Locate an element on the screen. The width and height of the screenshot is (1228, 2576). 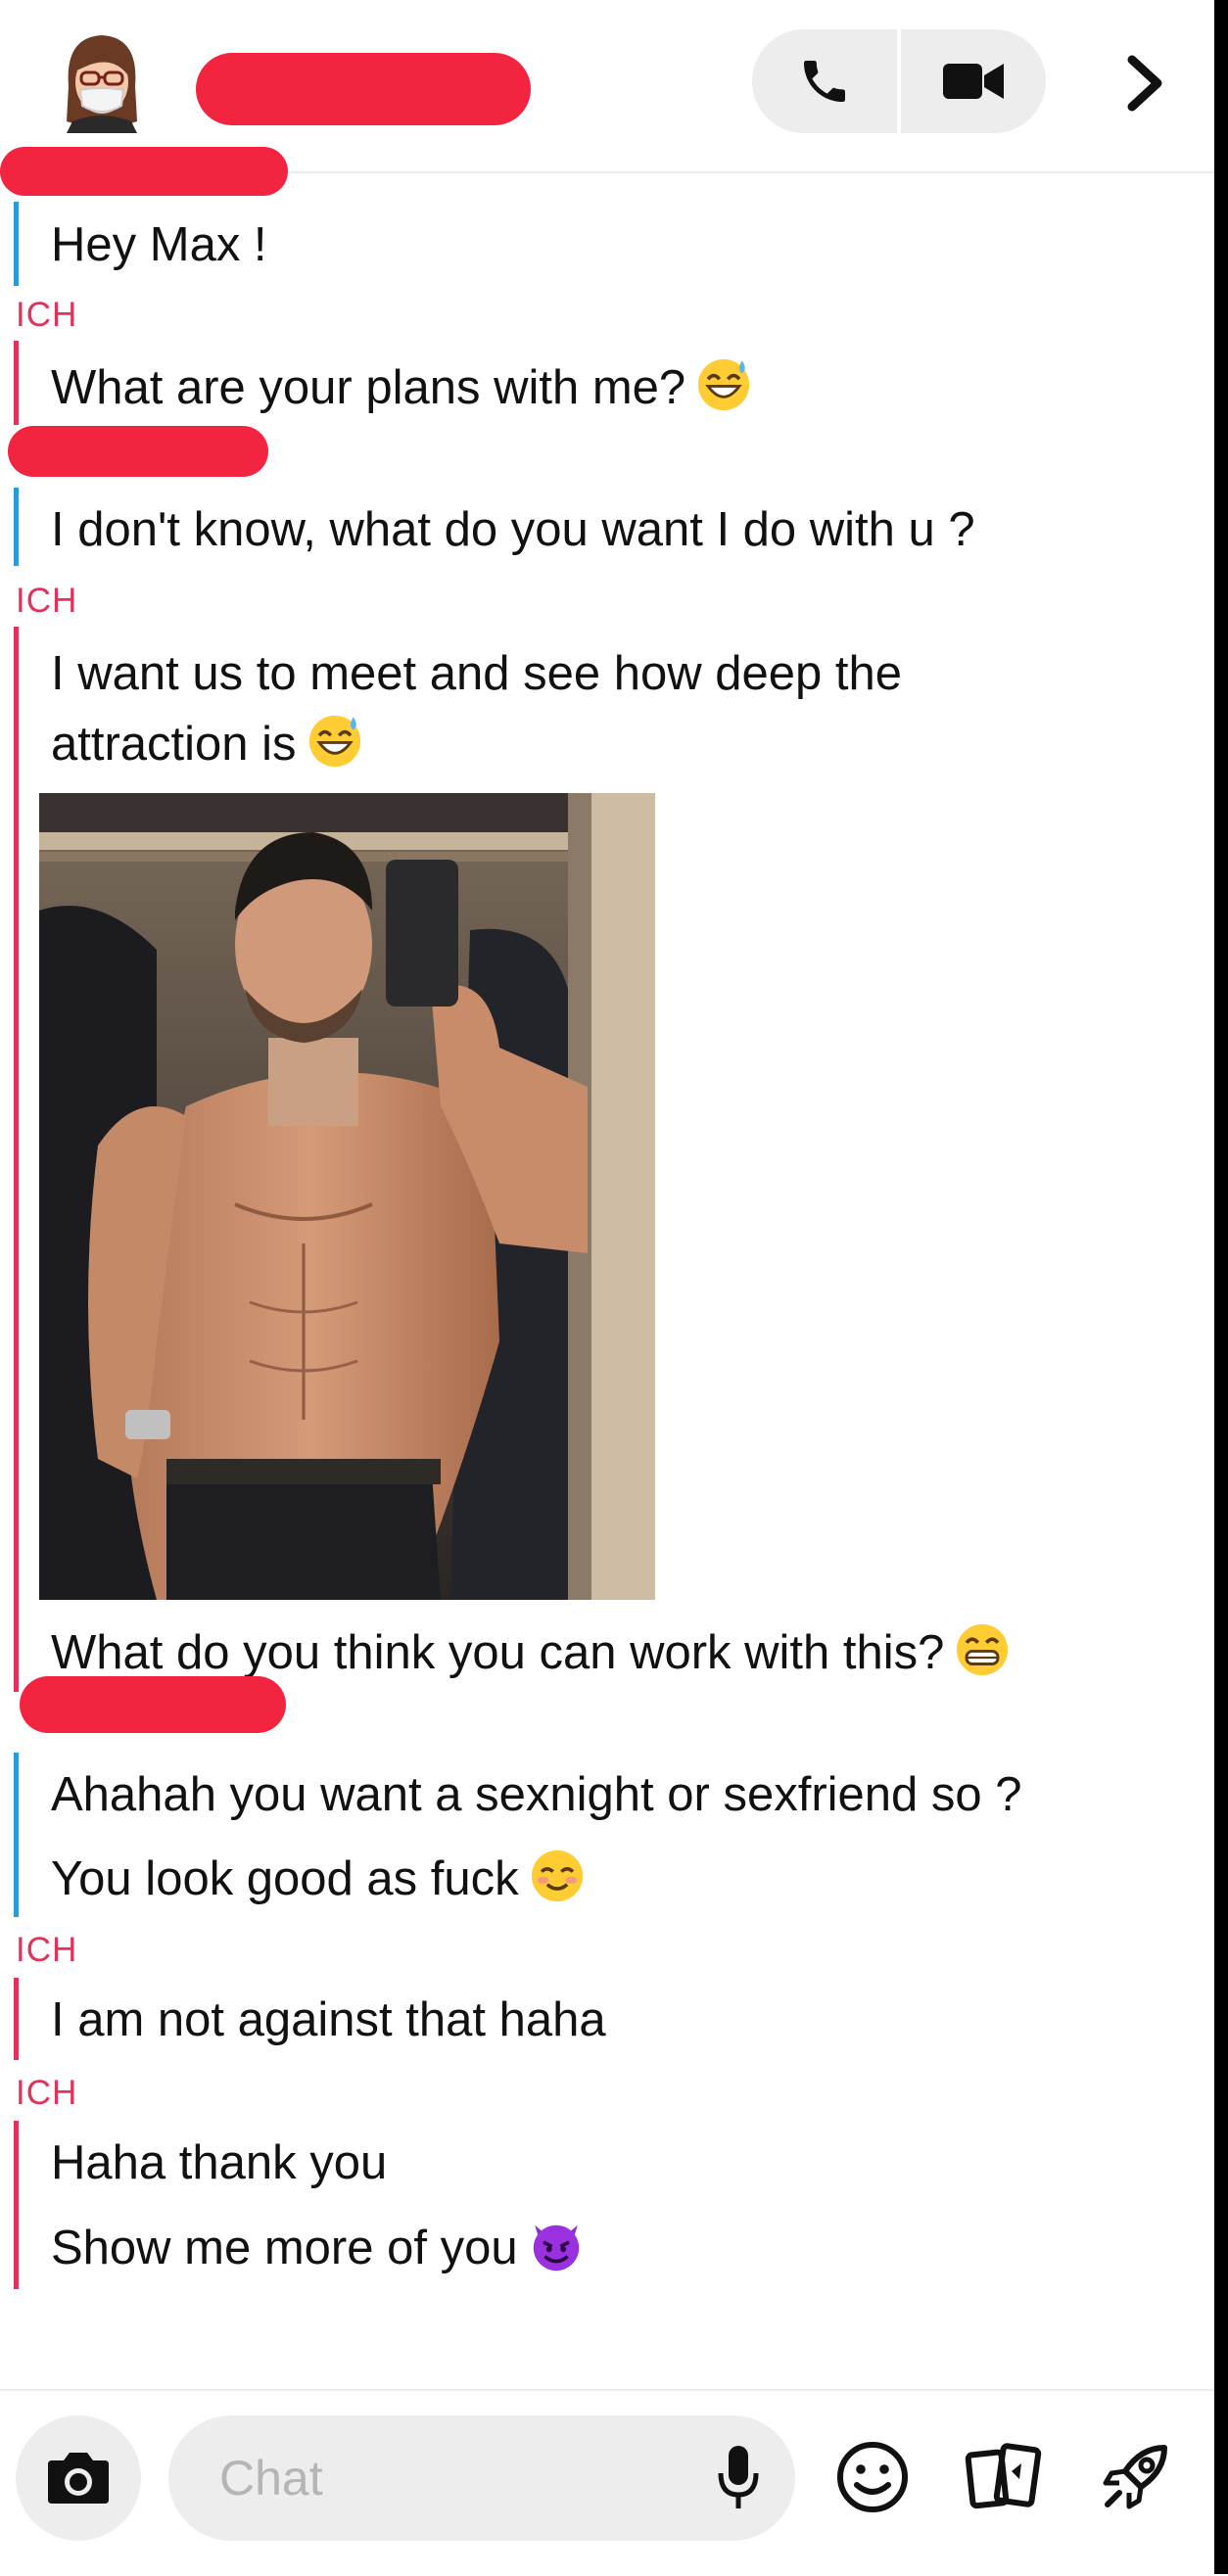
message-item: attraction is is located at coordinates (207, 744).